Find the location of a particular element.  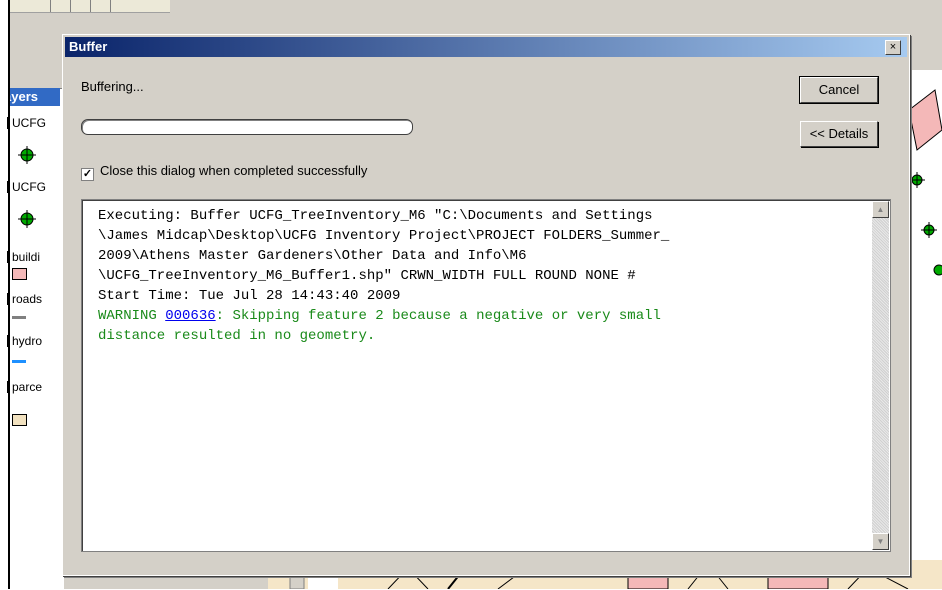

map-view-right is located at coordinates (923, 329).